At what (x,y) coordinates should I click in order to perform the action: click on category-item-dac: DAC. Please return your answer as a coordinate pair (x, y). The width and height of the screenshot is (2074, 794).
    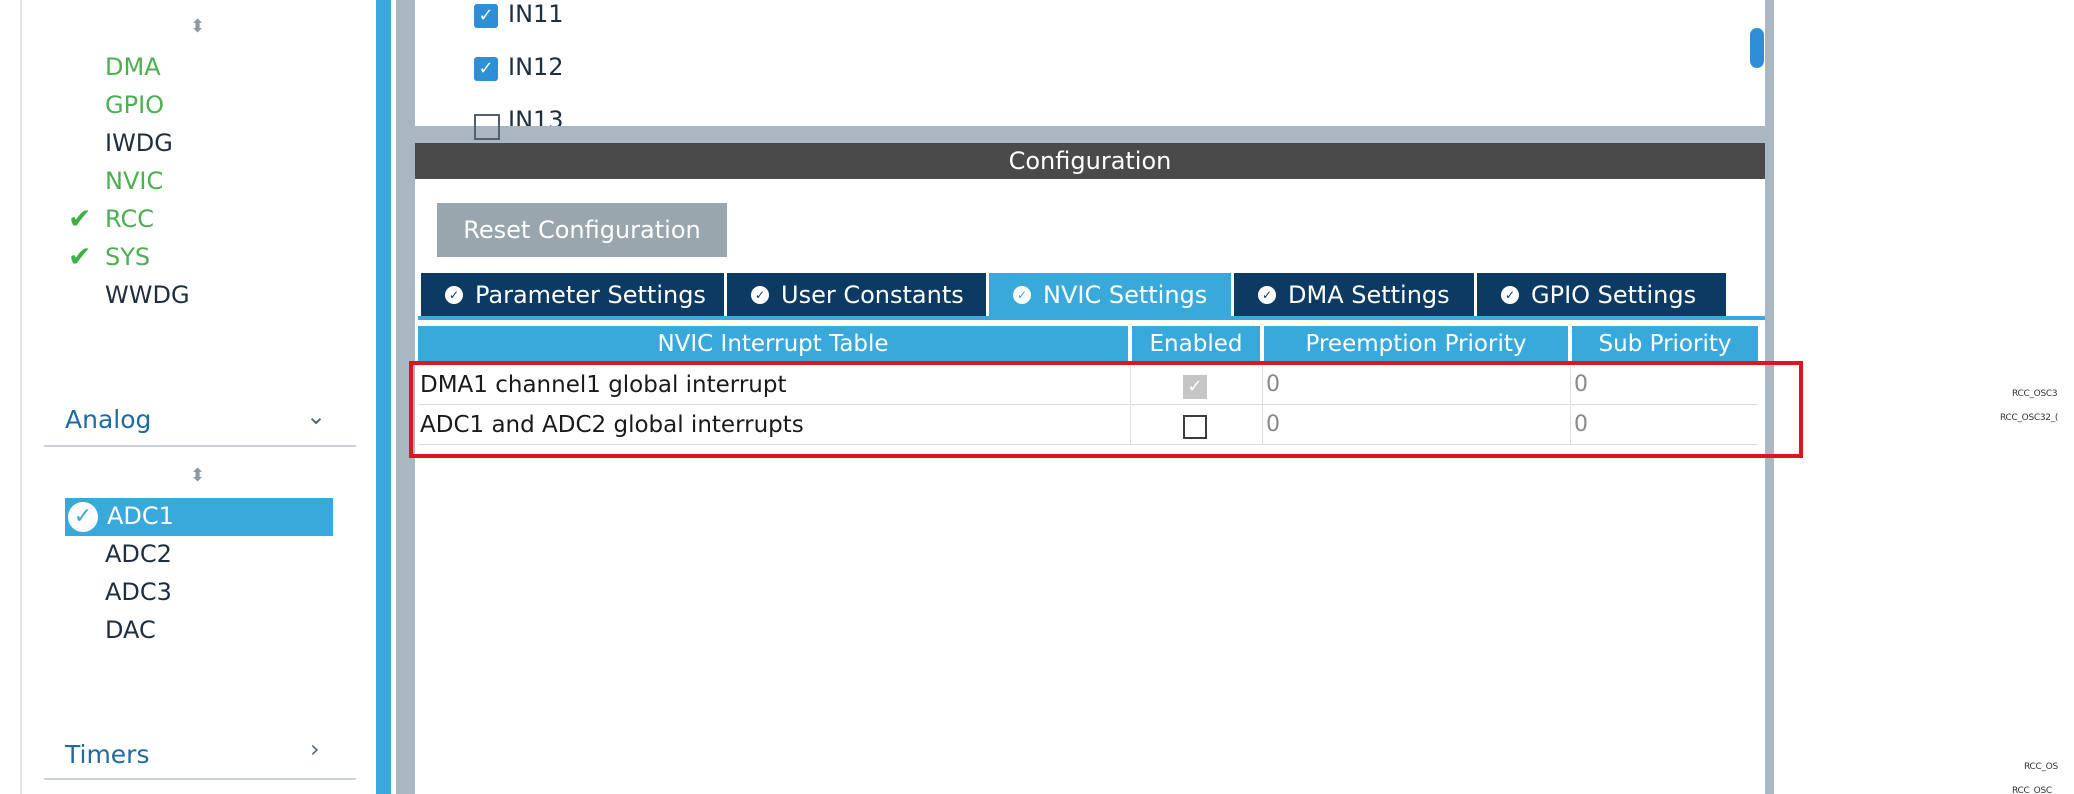
    Looking at the image, I should click on (130, 630).